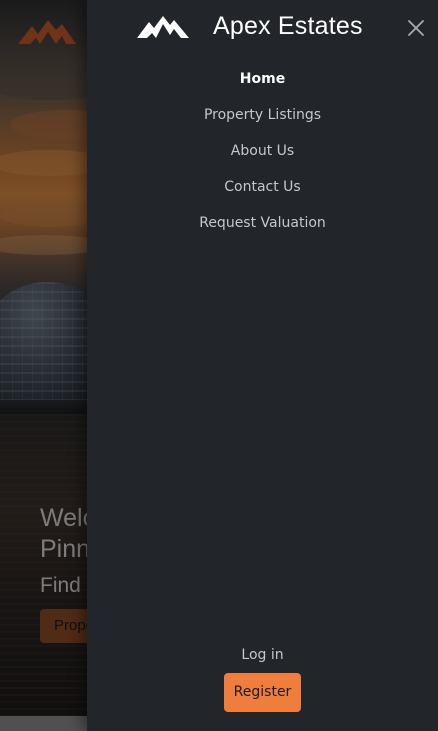 Image resolution: width=438 pixels, height=731 pixels. What do you see at coordinates (163, 26) in the screenshot?
I see `mountain-peaks-icon` at bounding box center [163, 26].